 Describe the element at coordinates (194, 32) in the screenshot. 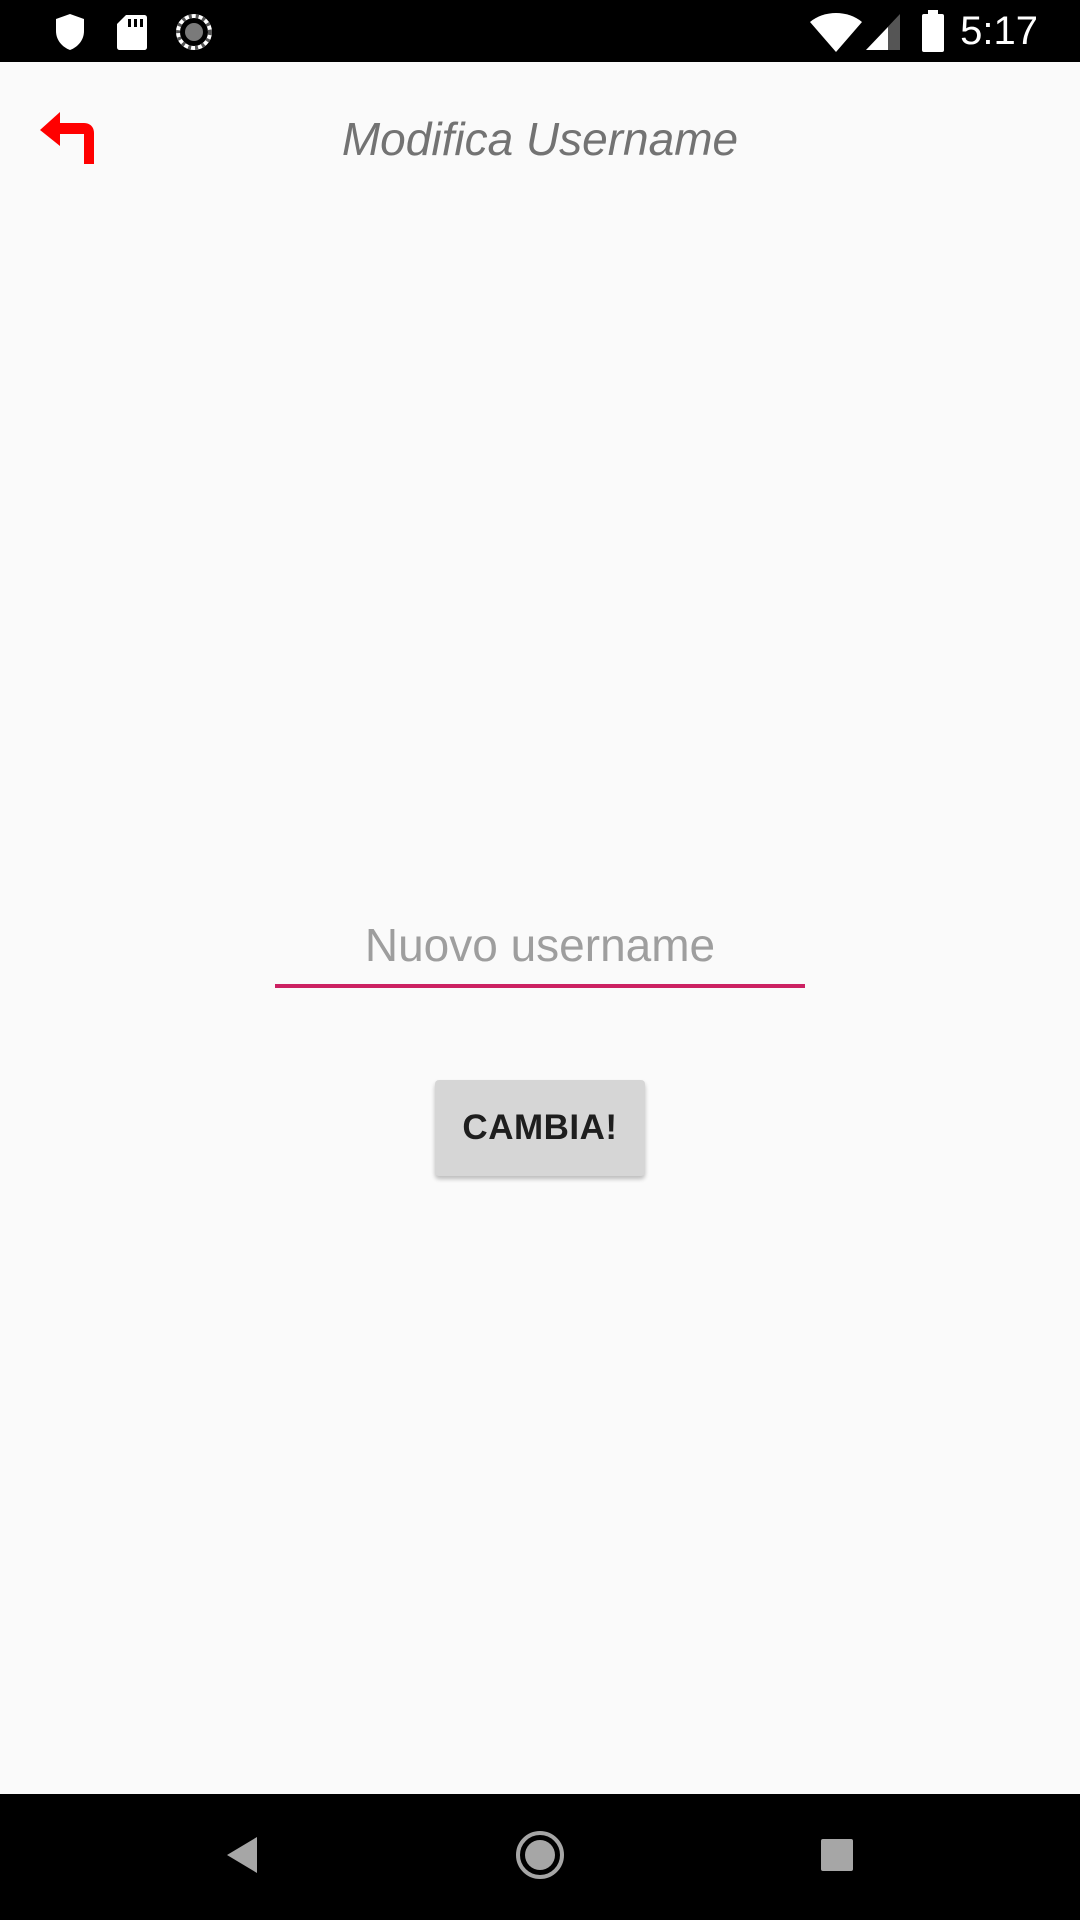

I see `sync-icon` at that location.